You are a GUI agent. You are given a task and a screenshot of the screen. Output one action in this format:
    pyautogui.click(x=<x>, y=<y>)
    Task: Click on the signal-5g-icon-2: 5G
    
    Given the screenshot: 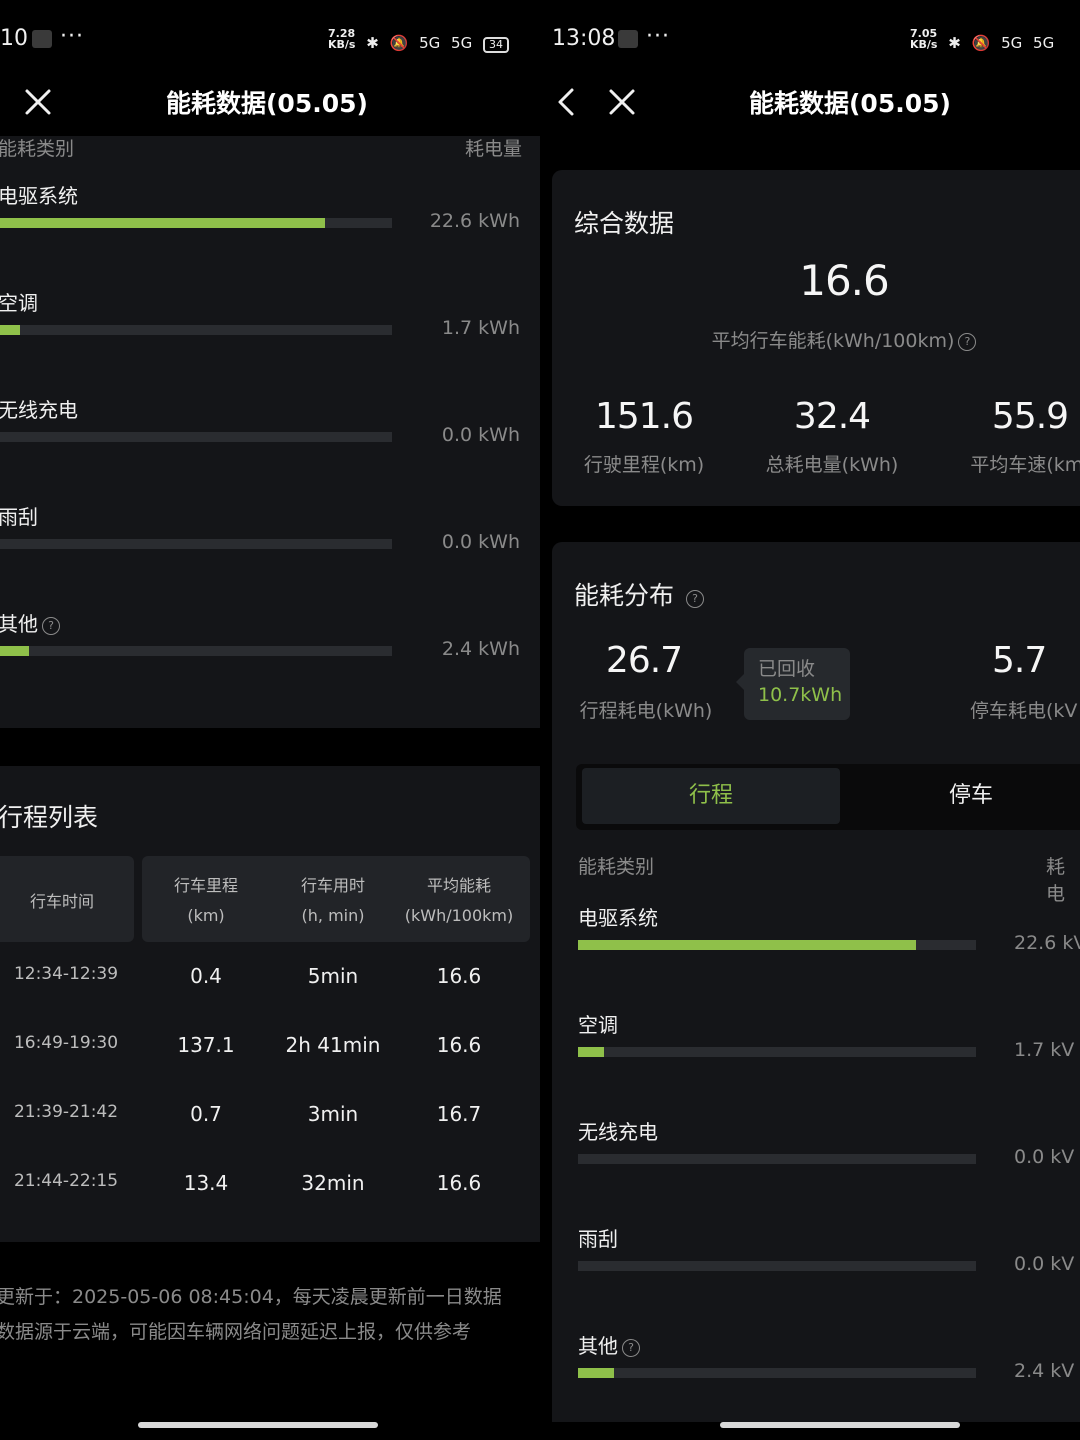 What is the action you would take?
    pyautogui.click(x=1044, y=43)
    